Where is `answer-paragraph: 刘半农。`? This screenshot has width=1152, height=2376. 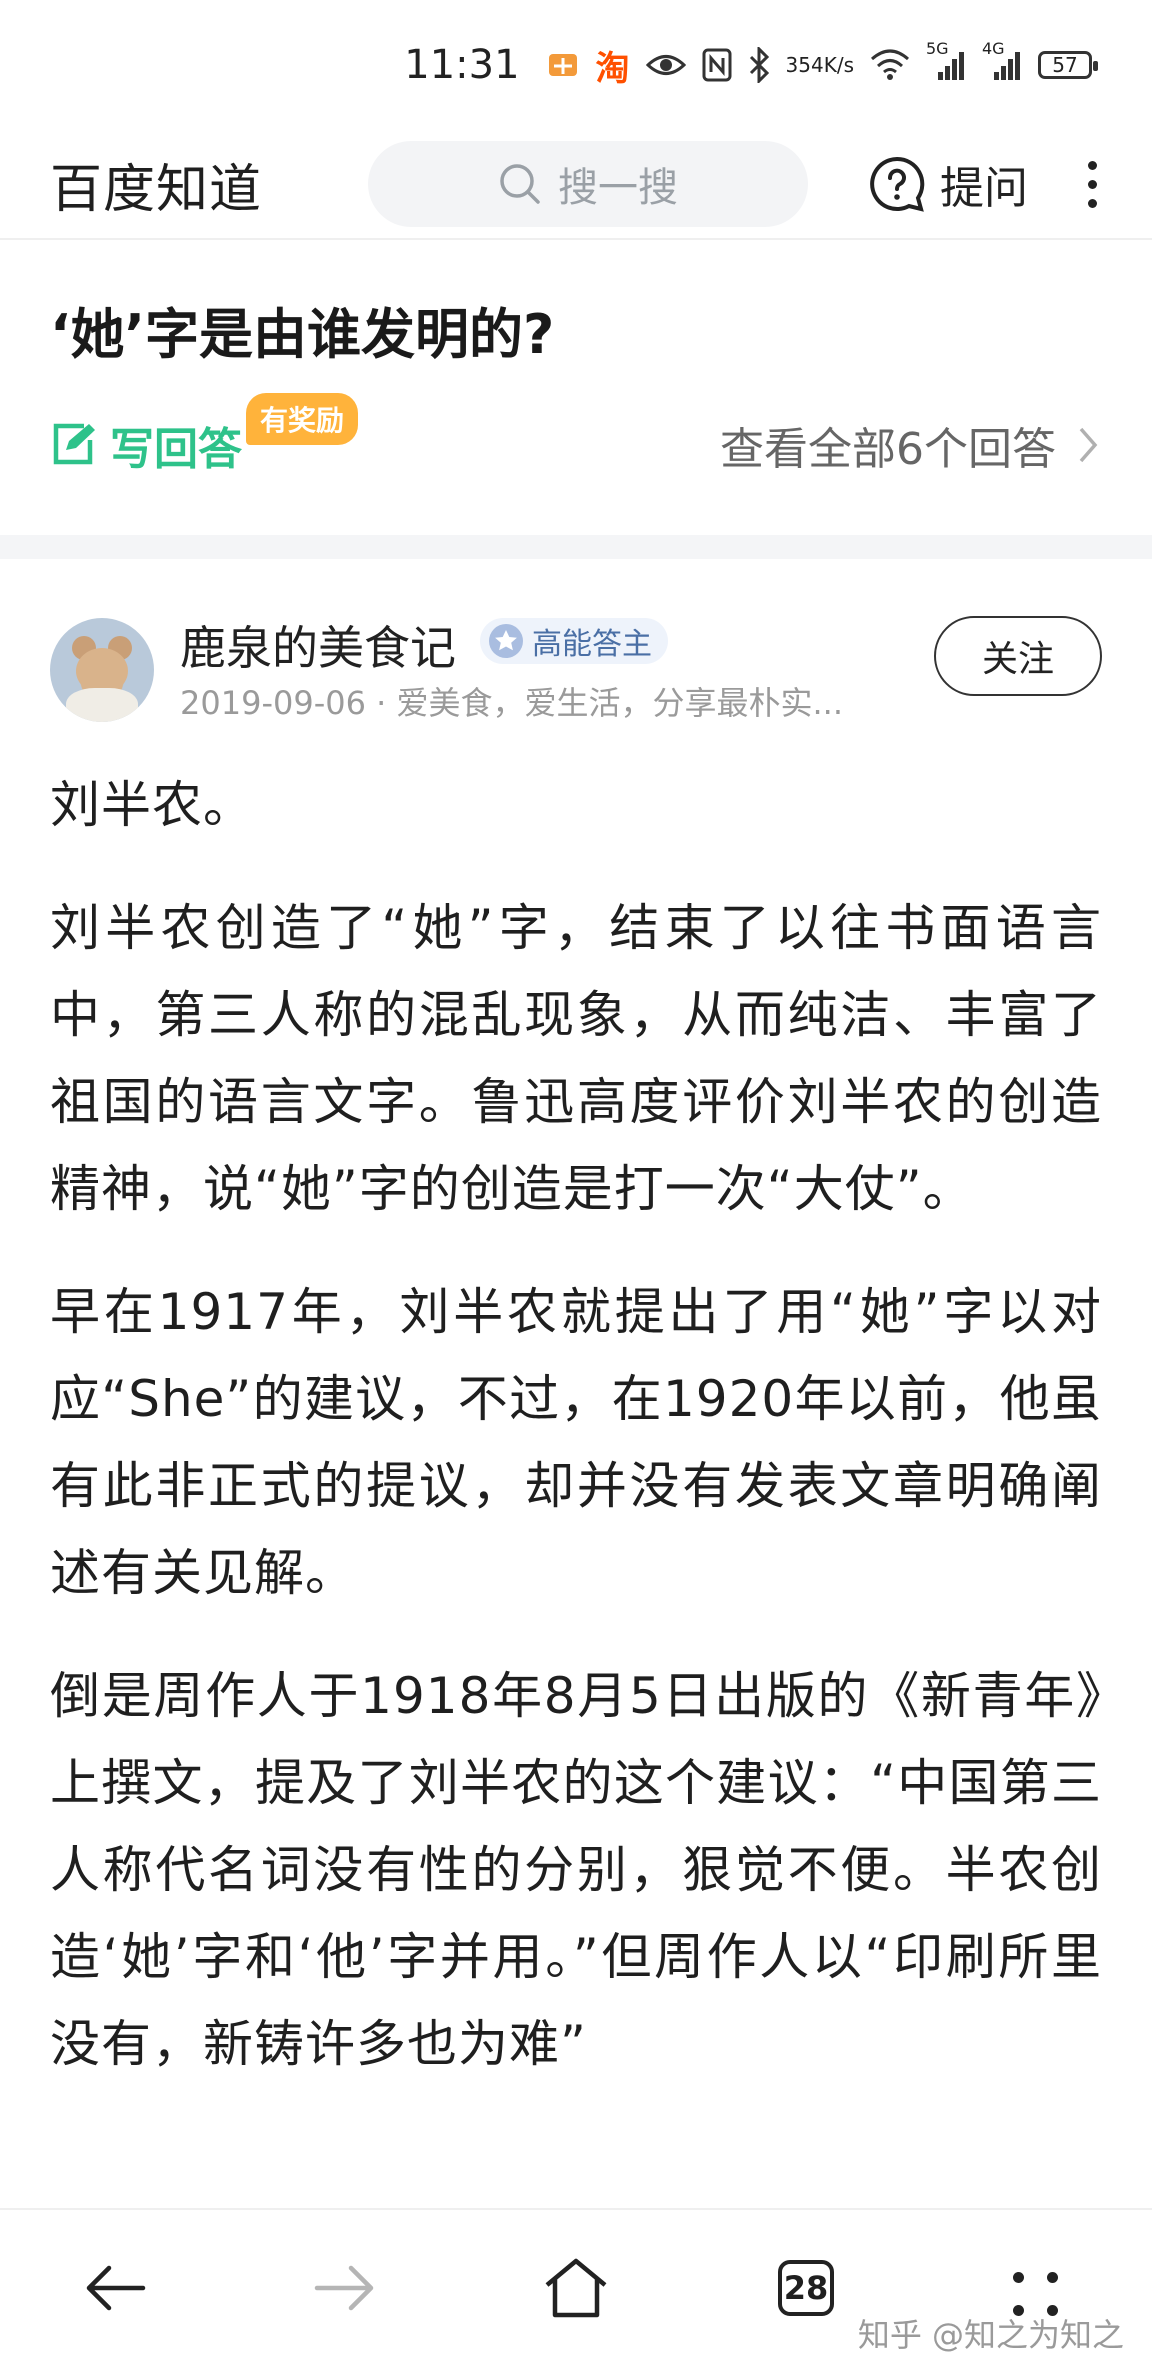
answer-paragraph: 刘半农。 is located at coordinates (152, 805).